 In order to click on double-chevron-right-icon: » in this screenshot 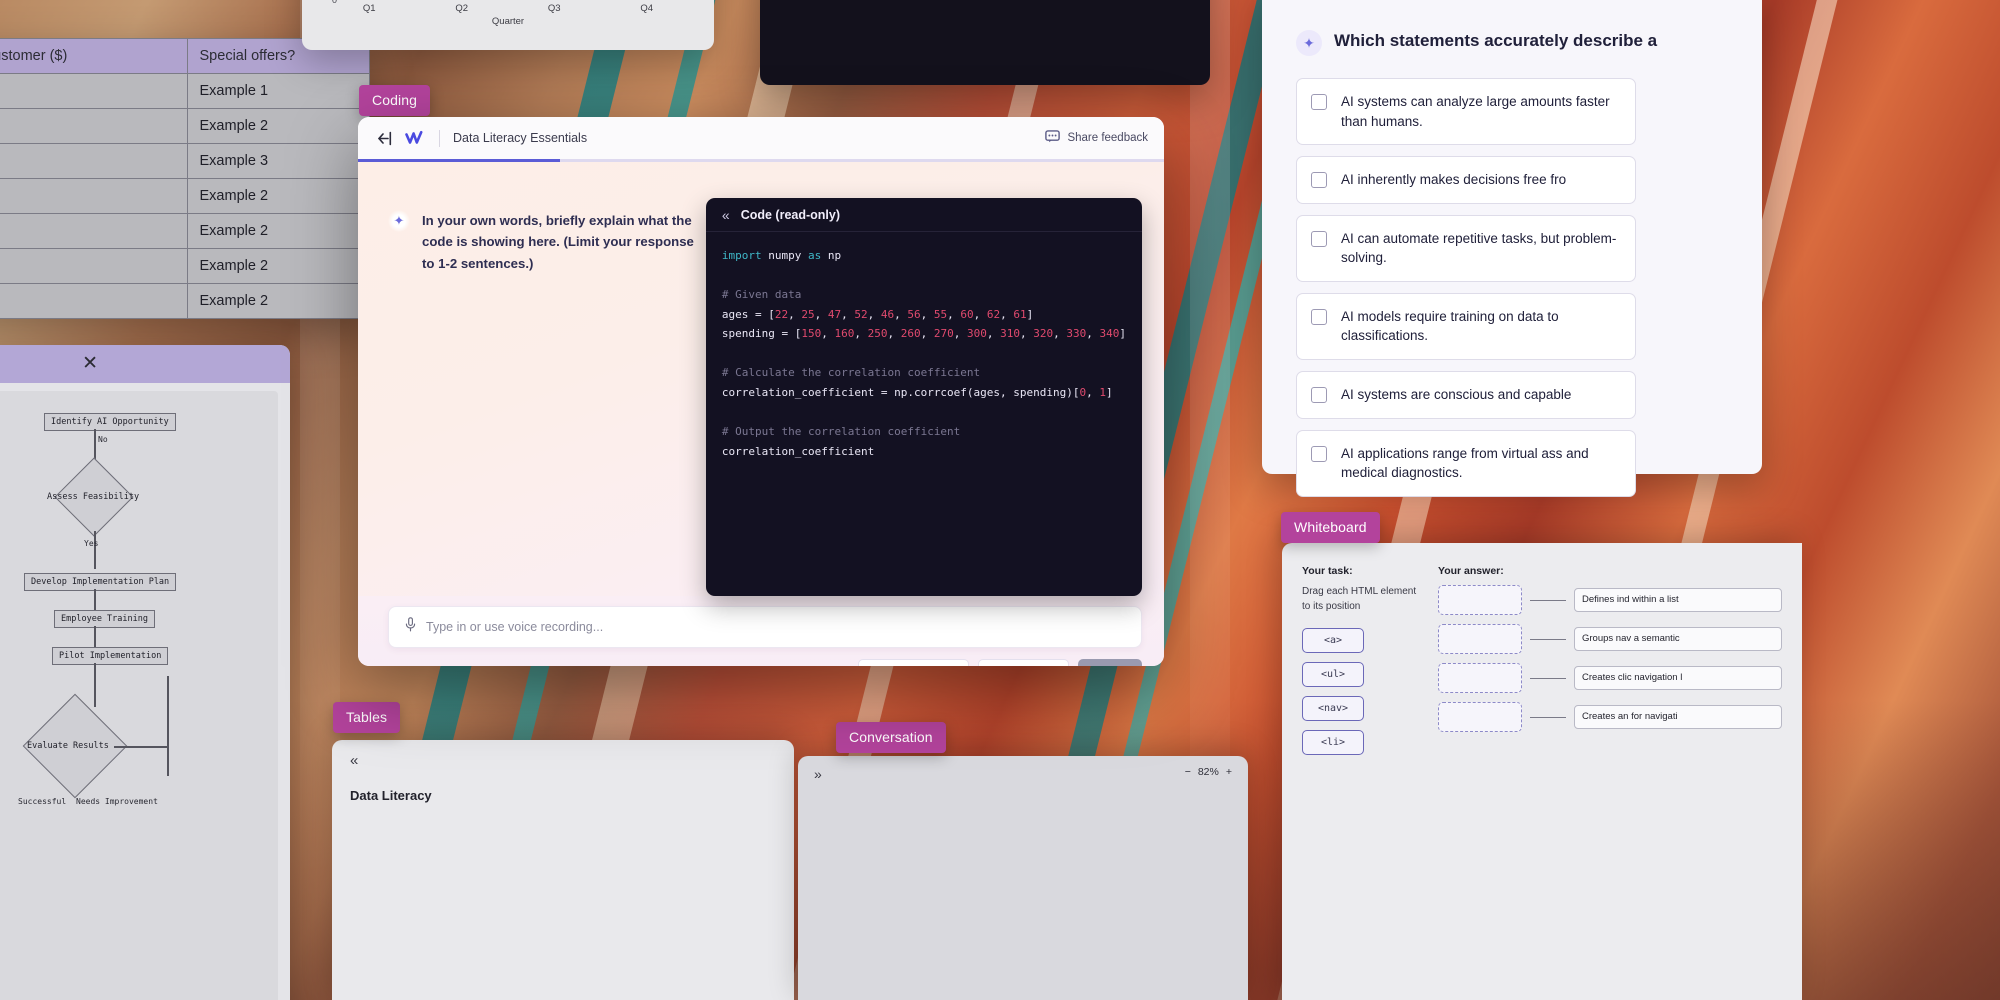, I will do `click(818, 774)`.